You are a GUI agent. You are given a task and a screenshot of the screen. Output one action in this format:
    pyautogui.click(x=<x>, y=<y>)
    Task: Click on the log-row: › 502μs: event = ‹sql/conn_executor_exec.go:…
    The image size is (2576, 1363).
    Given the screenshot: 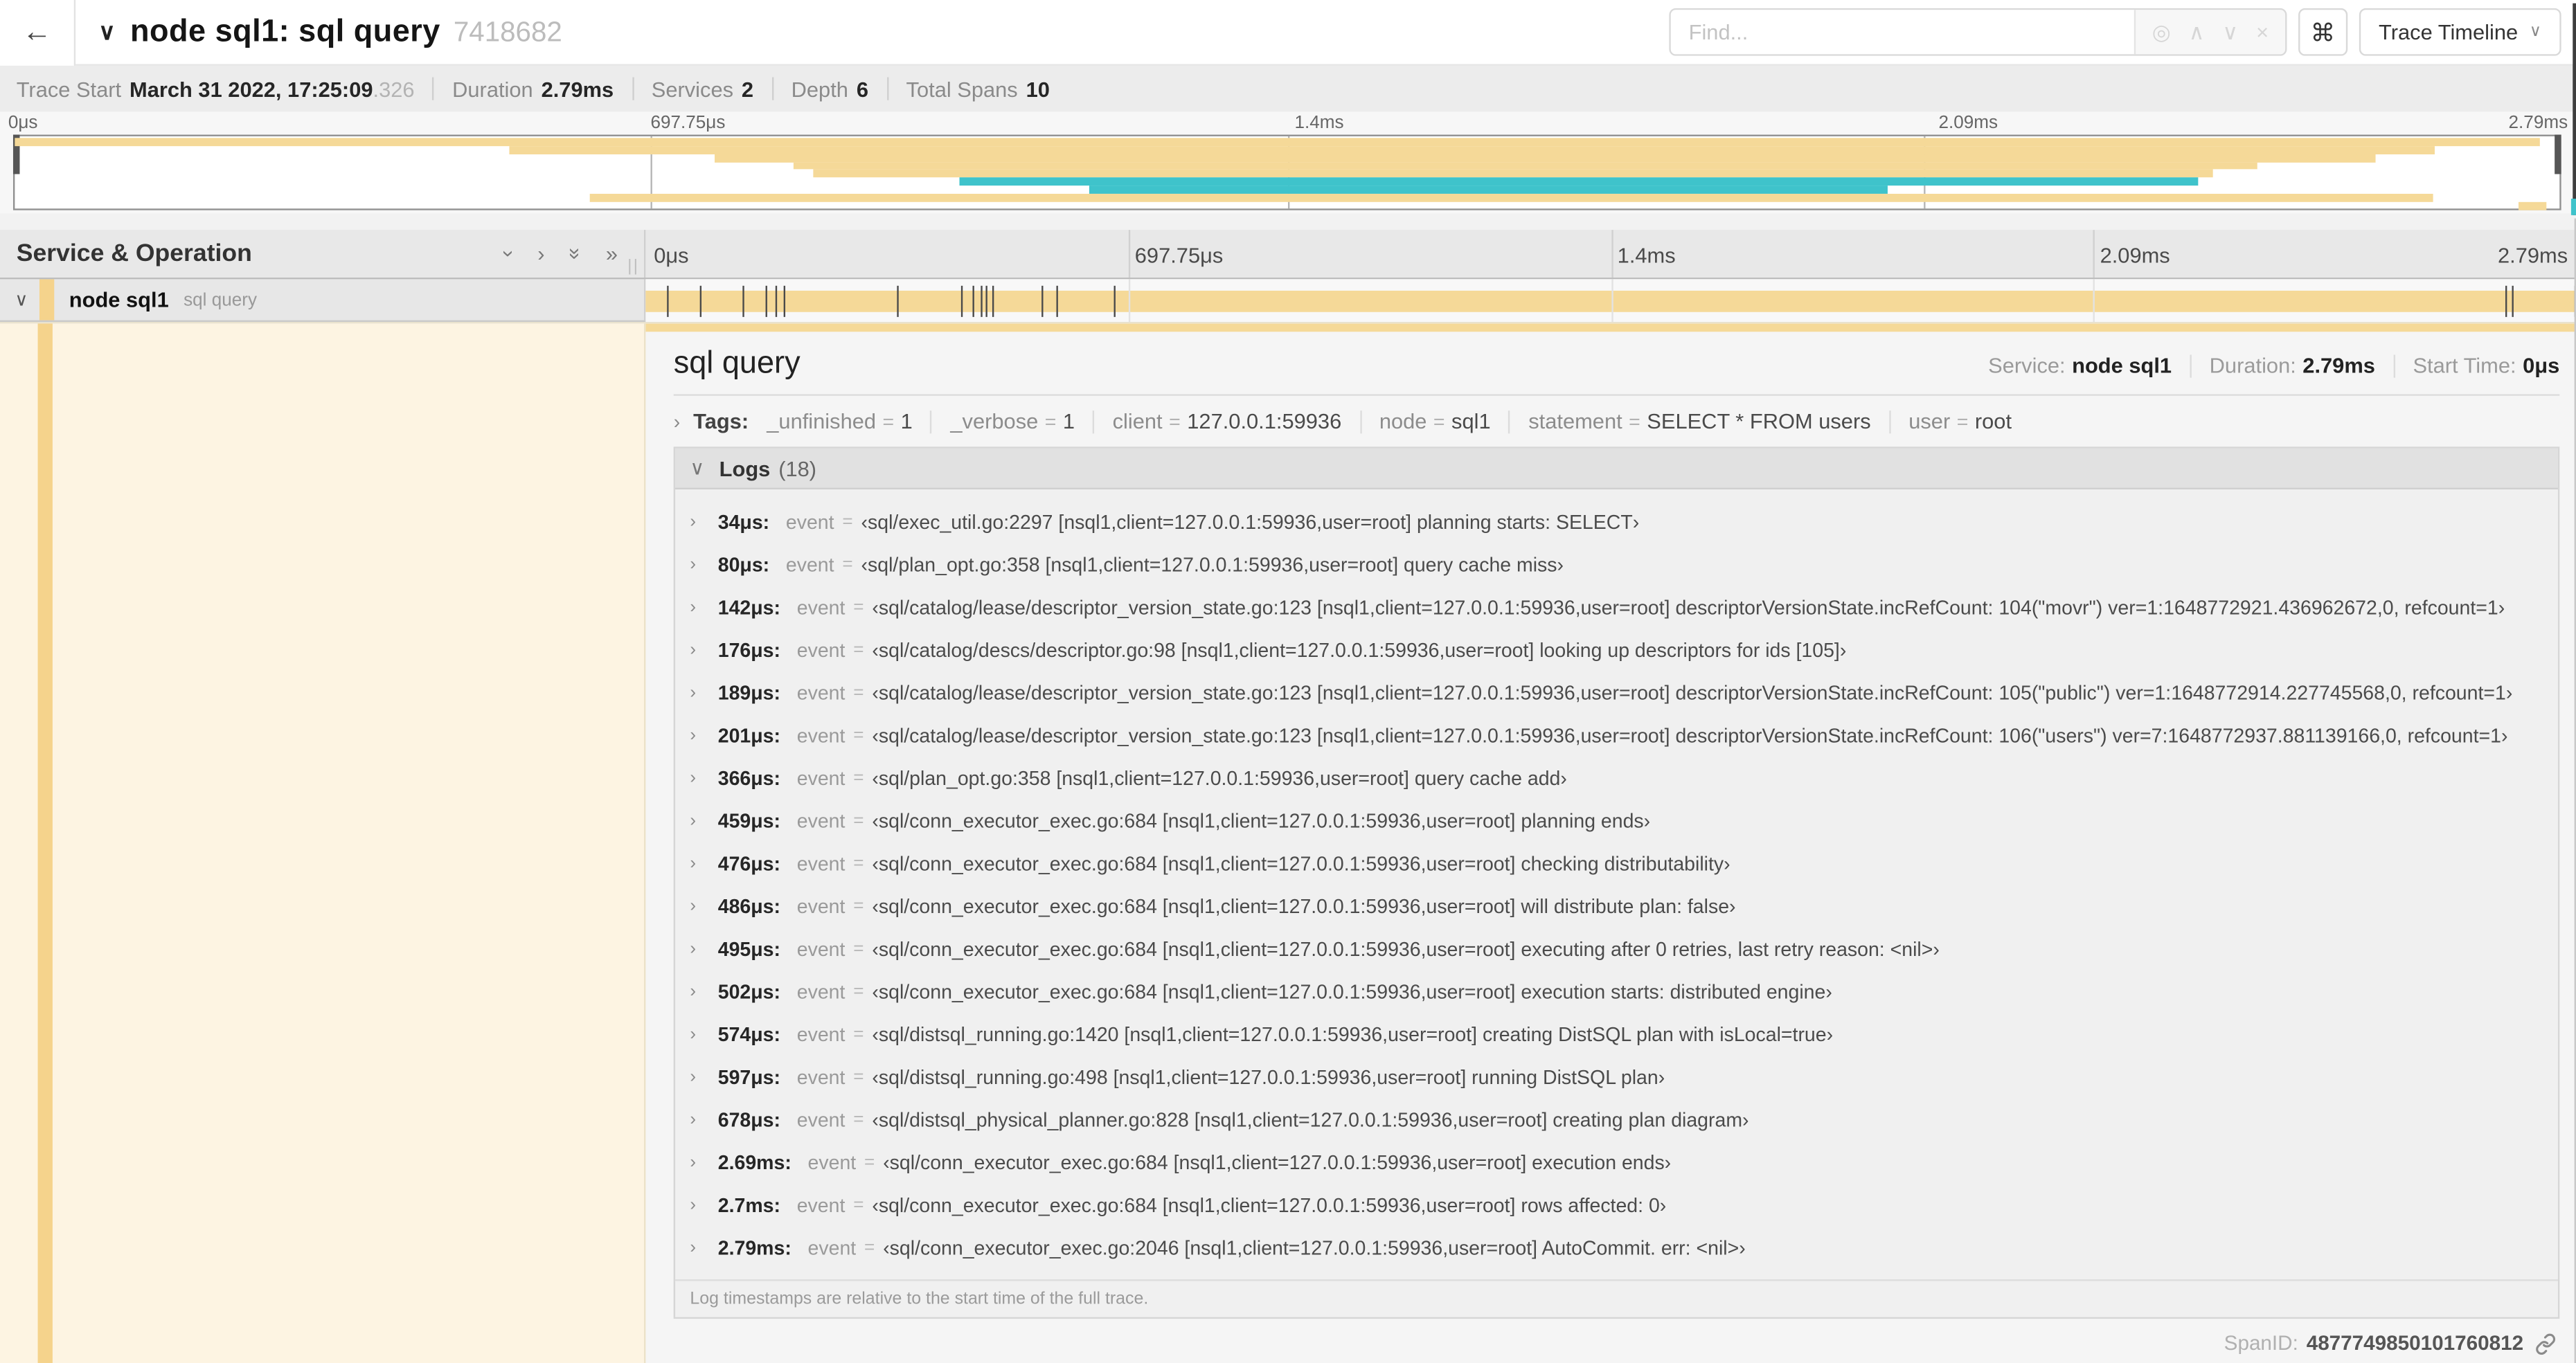 What is the action you would take?
    pyautogui.click(x=1616, y=992)
    